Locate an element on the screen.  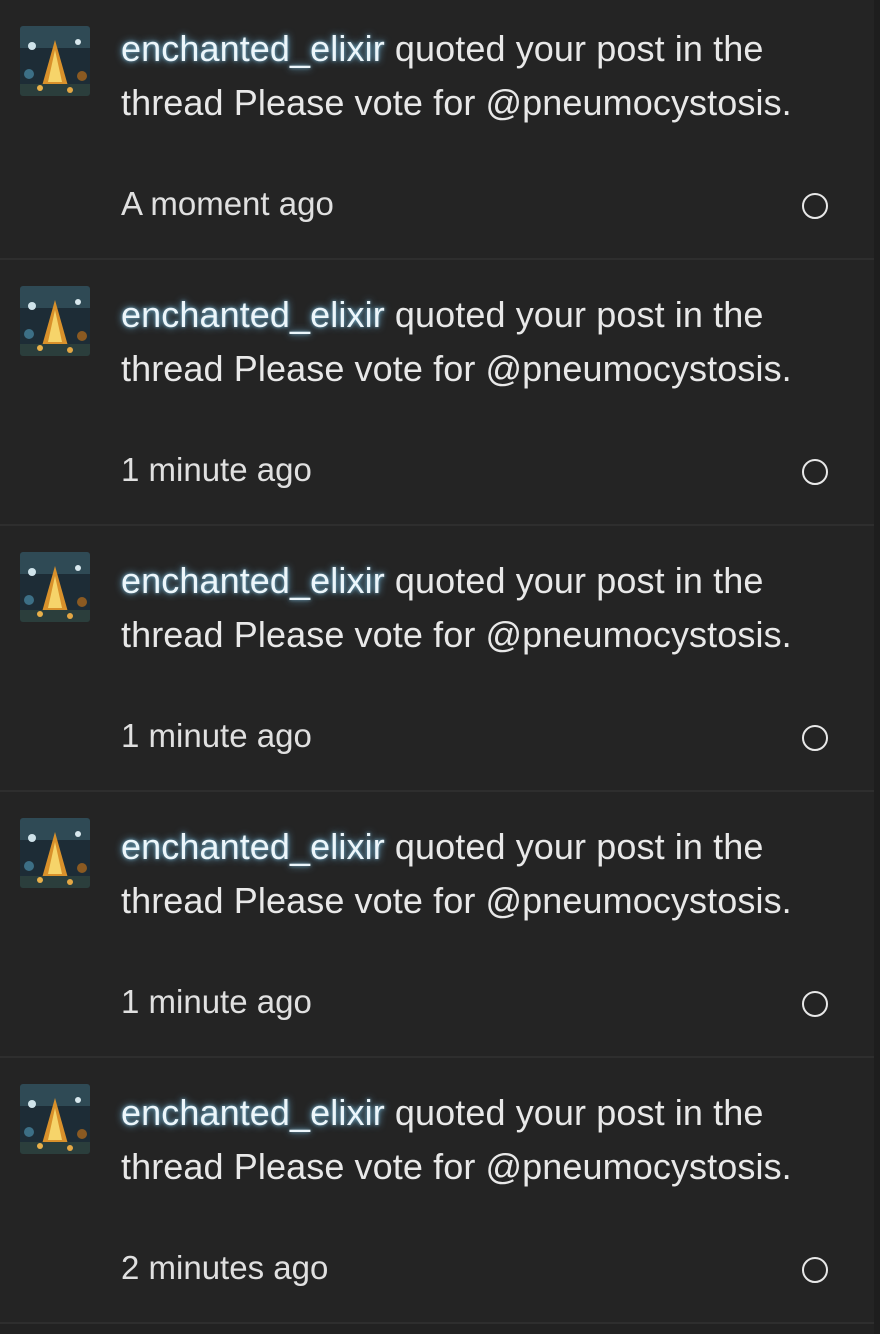
scrollbar is located at coordinates (877, 667).